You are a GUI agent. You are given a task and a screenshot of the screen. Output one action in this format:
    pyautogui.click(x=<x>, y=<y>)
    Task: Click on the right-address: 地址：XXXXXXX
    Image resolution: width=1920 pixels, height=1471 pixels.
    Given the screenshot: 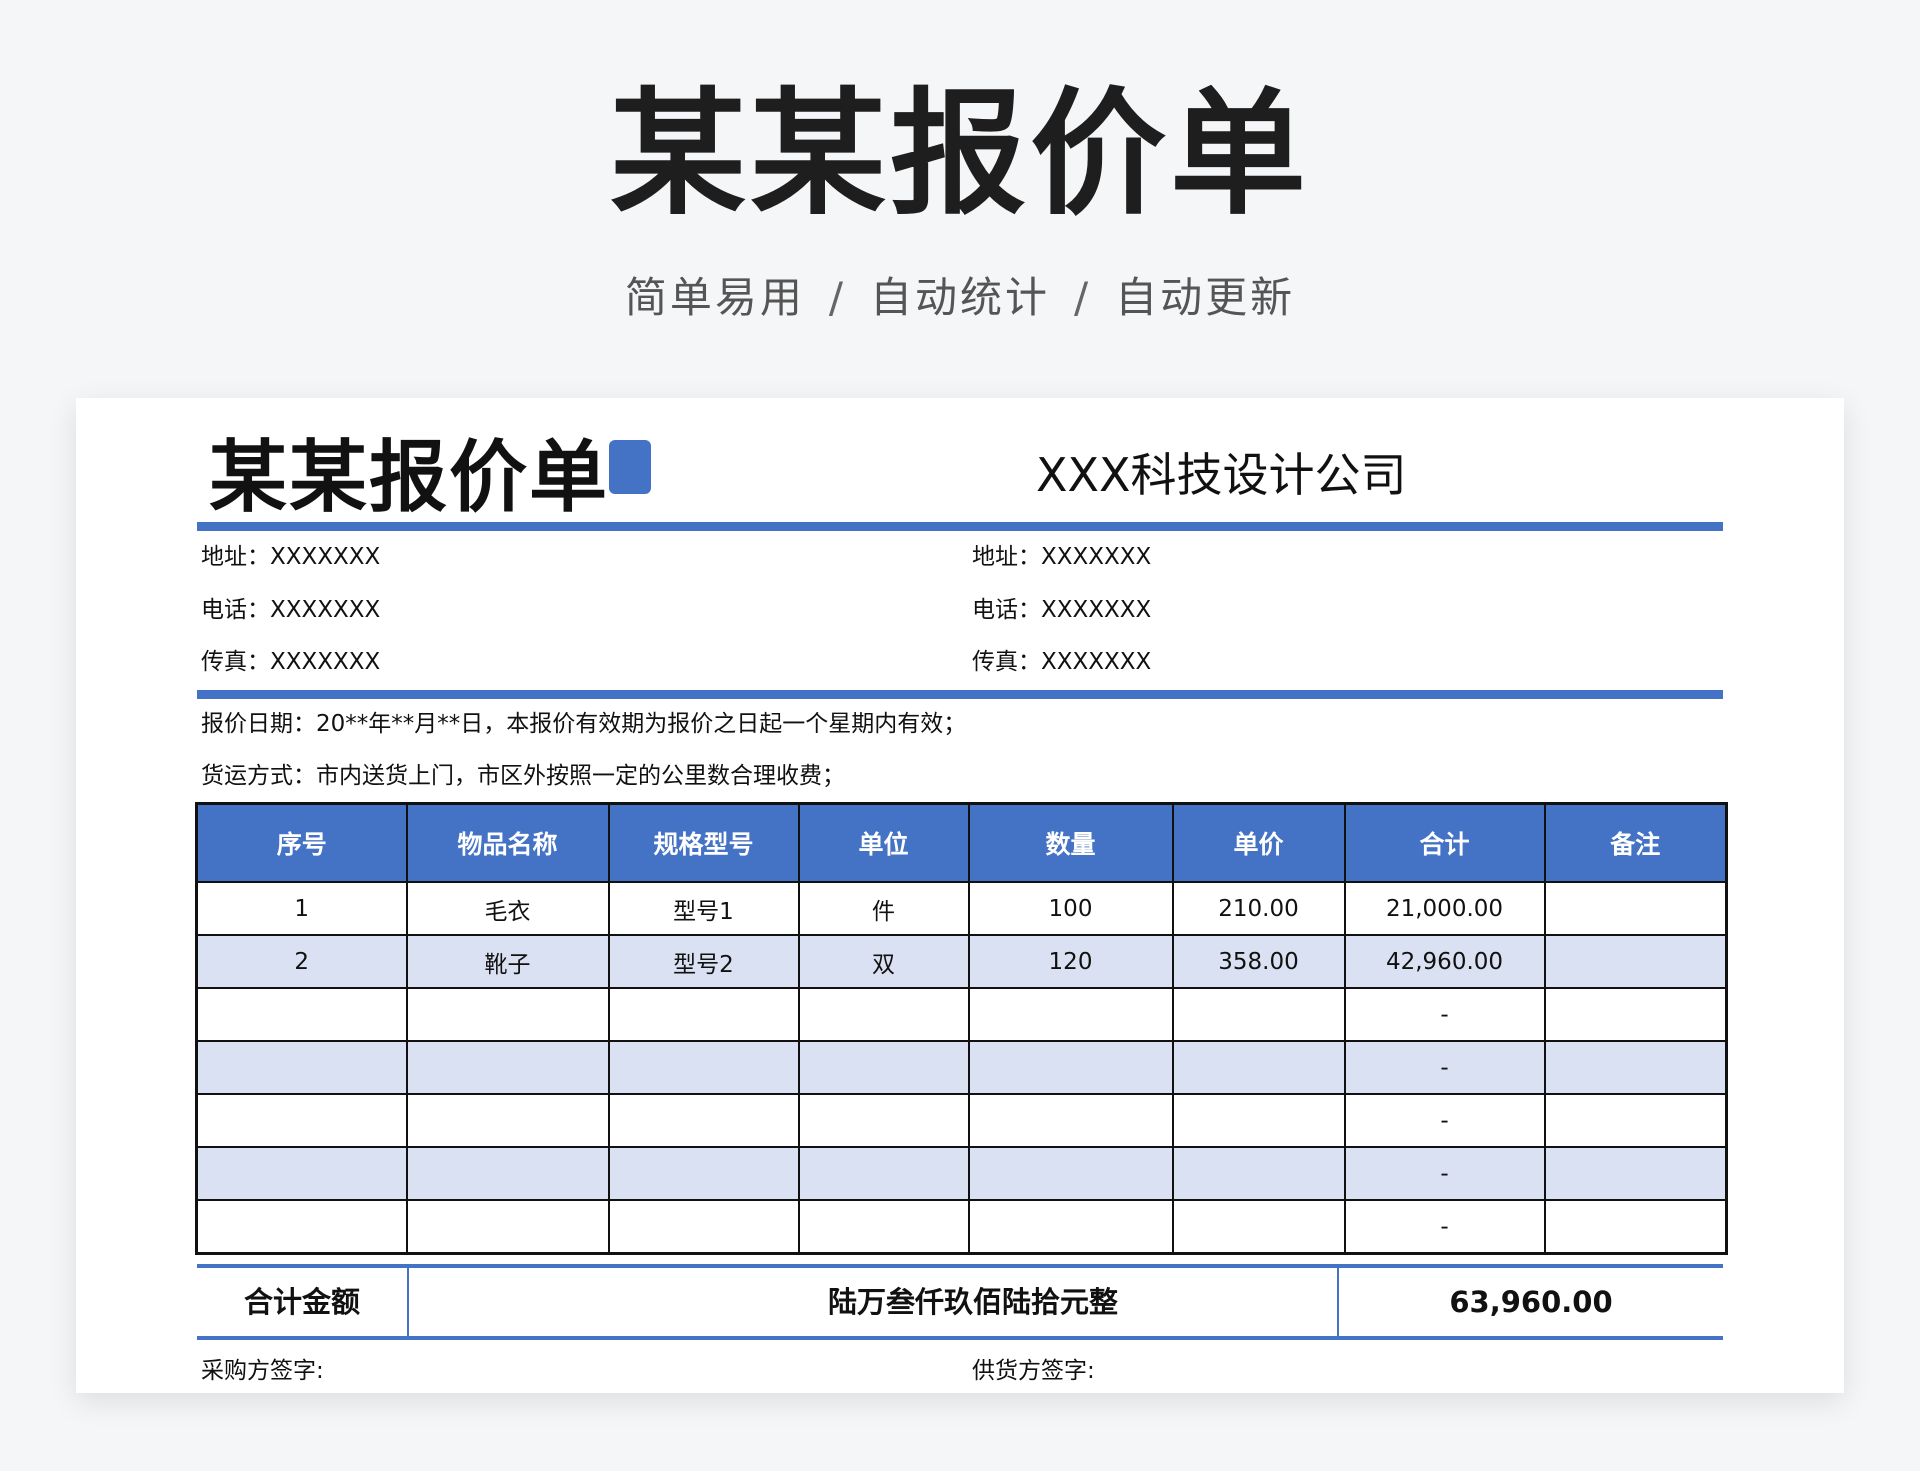 What is the action you would take?
    pyautogui.click(x=1062, y=557)
    